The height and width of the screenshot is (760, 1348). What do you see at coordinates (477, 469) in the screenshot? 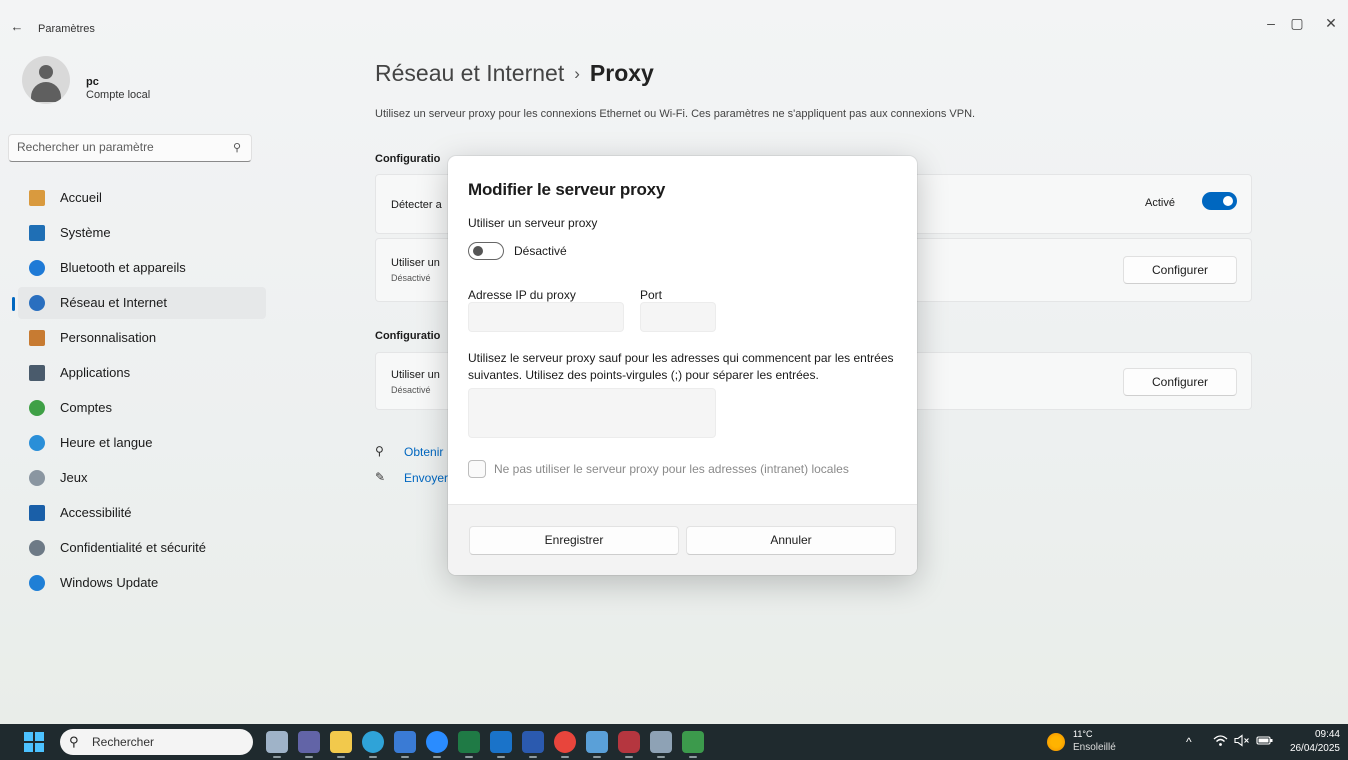
I see `bypass-local-checkbox` at bounding box center [477, 469].